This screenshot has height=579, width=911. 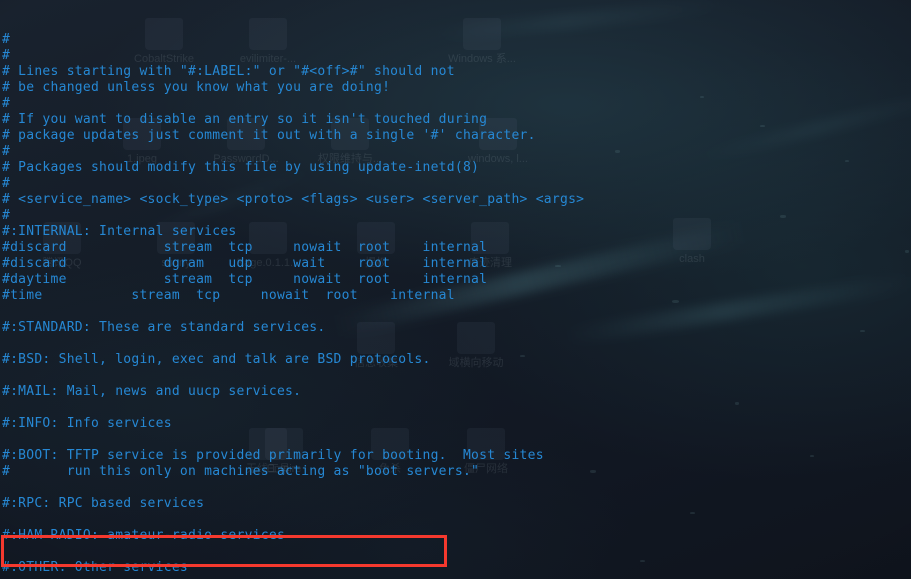 What do you see at coordinates (103, 503) in the screenshot?
I see `editor-line: #:RPC: RPC based services` at bounding box center [103, 503].